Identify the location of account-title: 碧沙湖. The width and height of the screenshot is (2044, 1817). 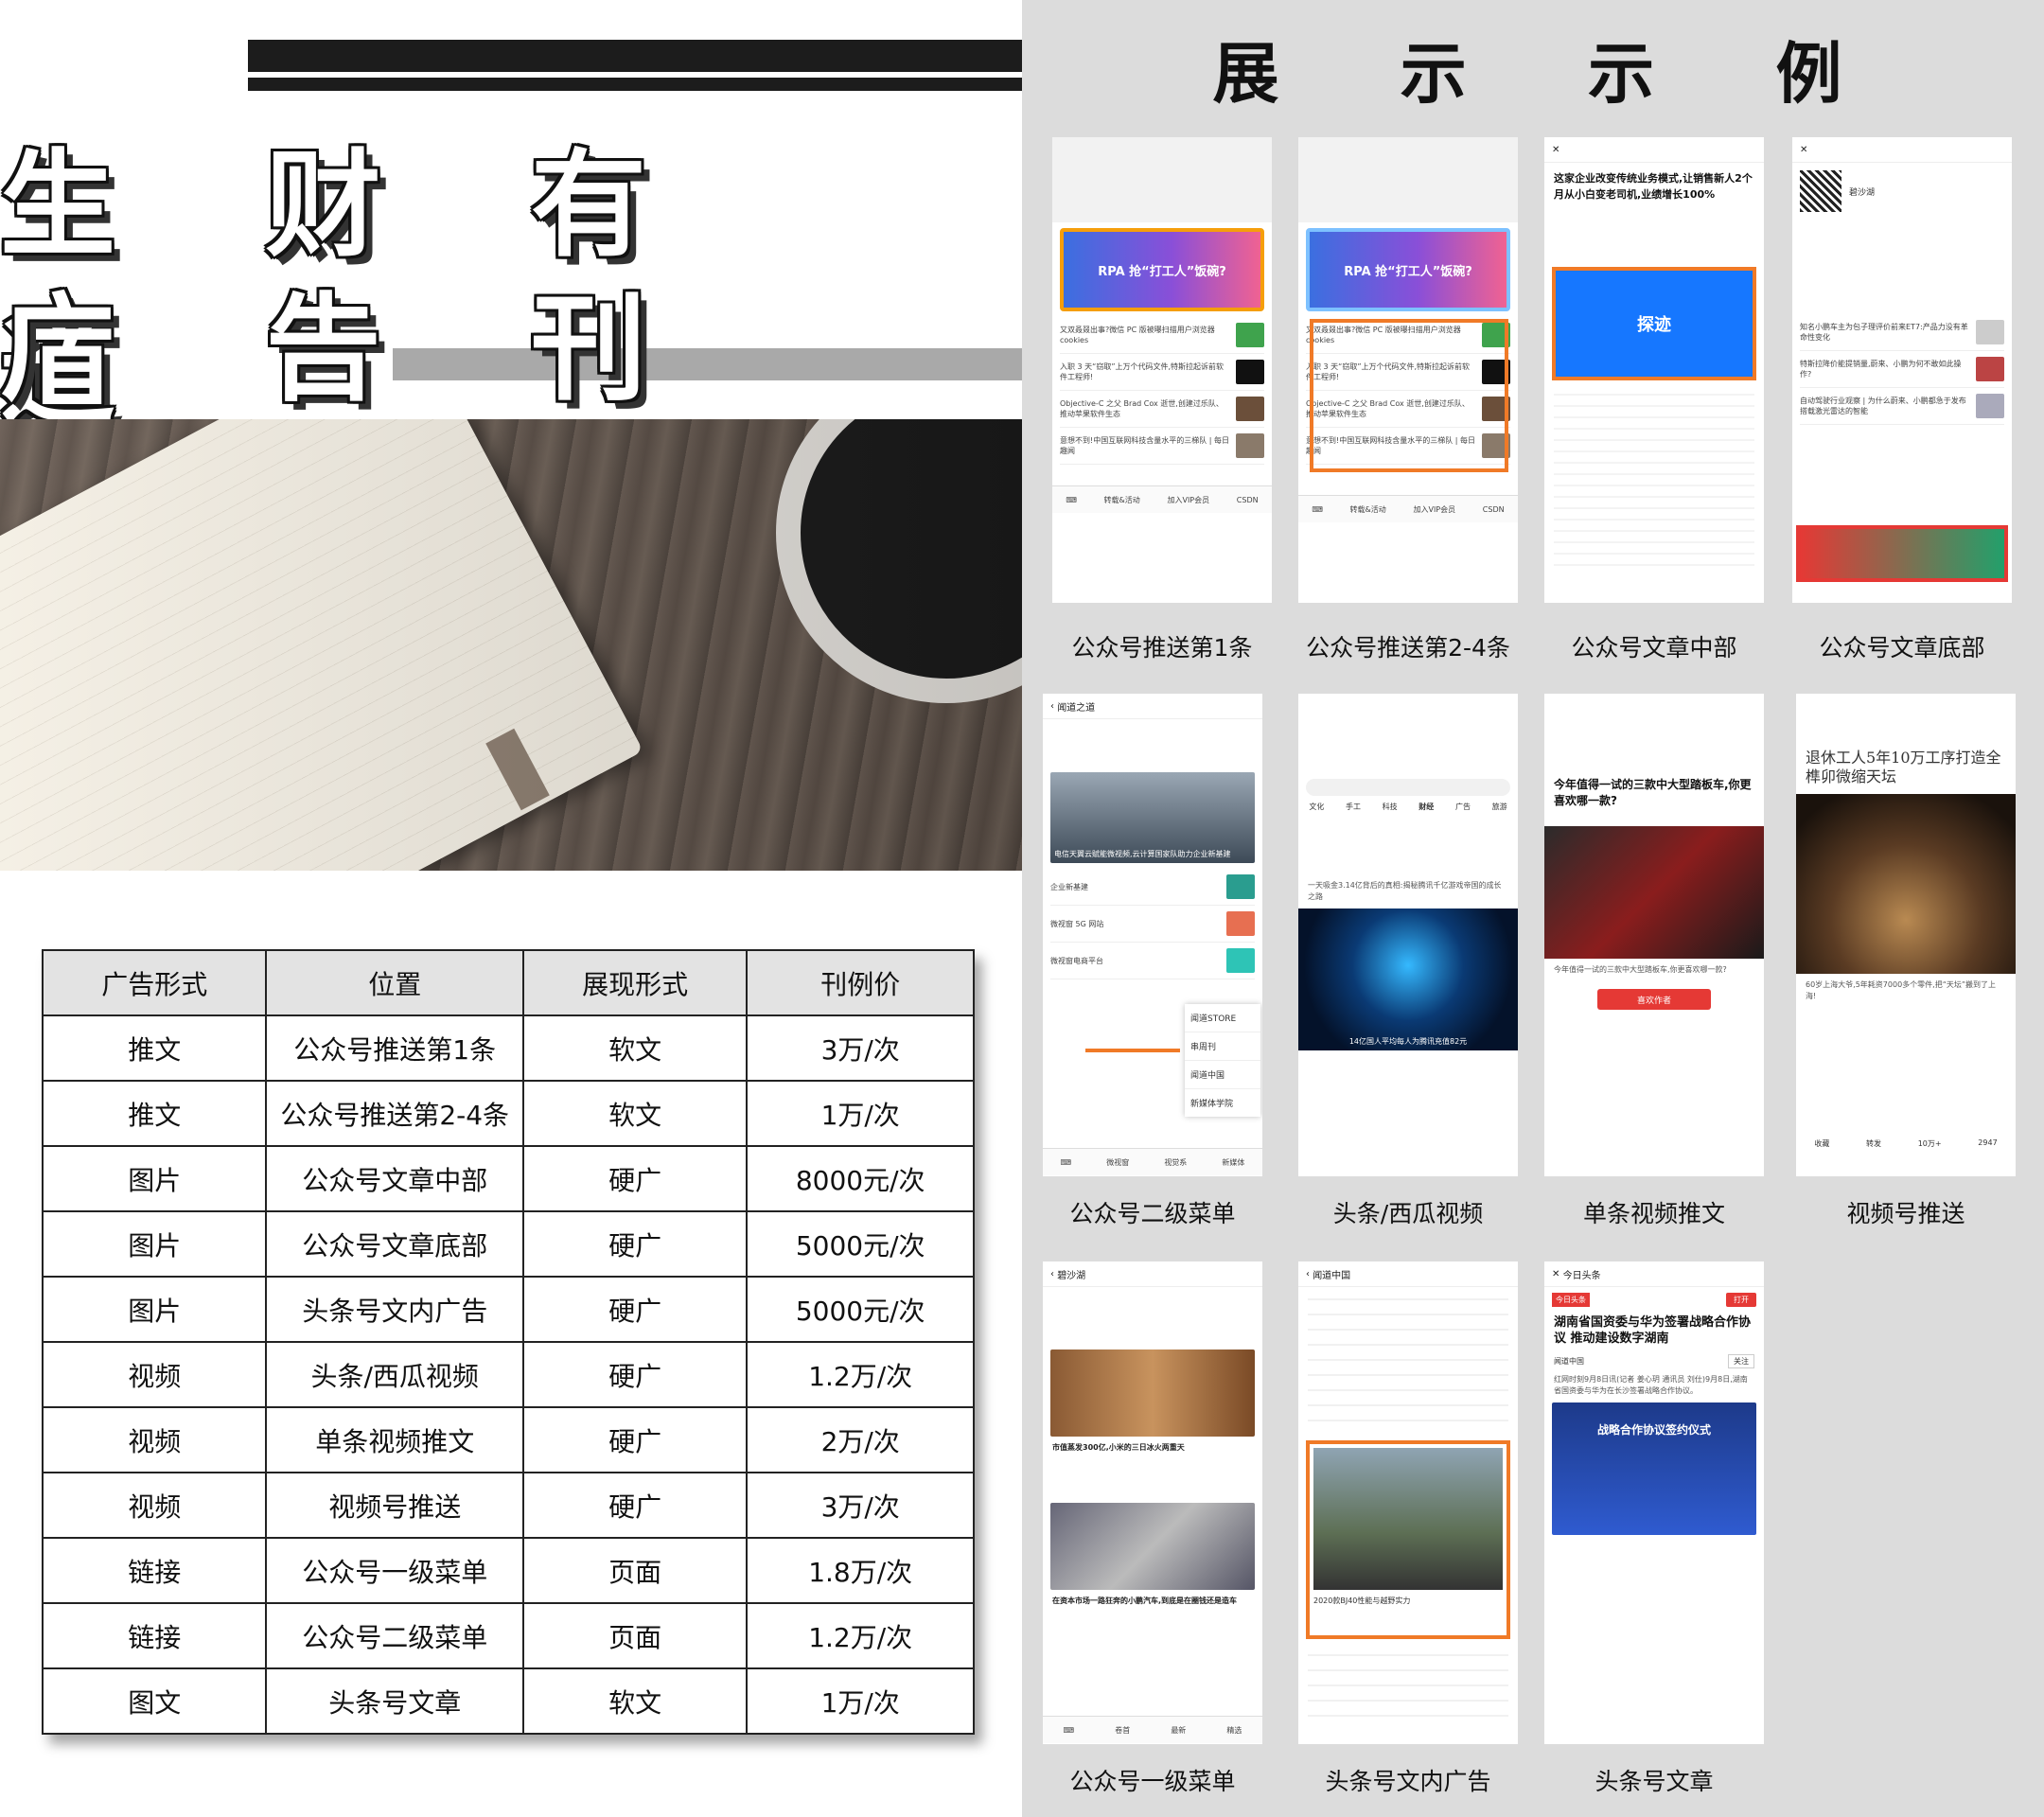
(1071, 1275).